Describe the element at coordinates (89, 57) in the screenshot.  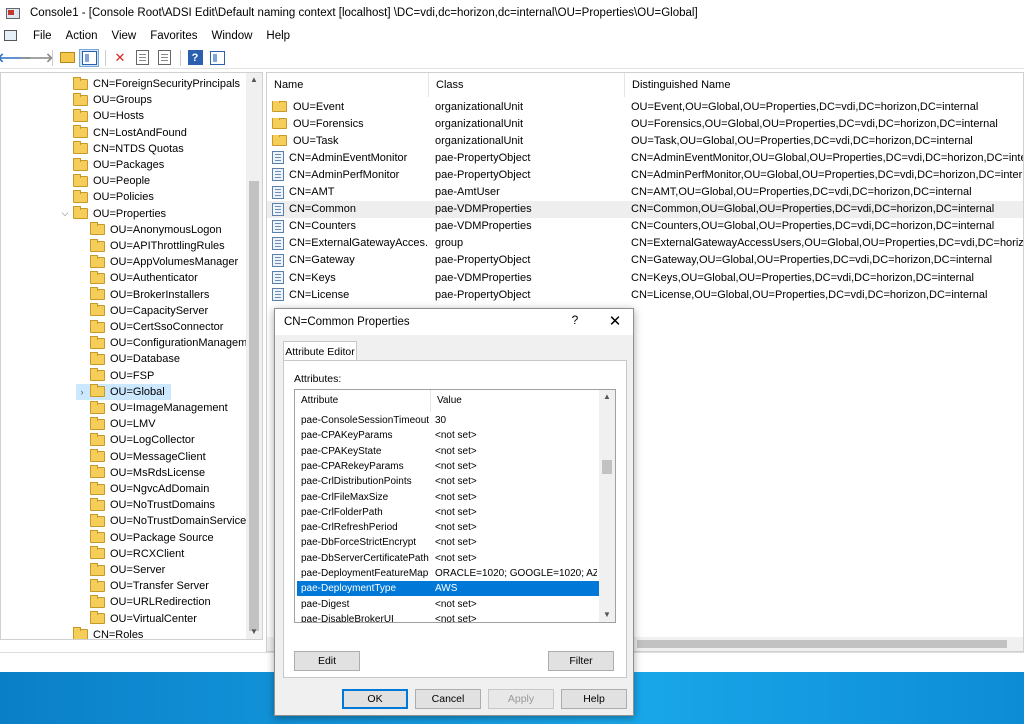
I see `show-hide-console-tree-icon` at that location.